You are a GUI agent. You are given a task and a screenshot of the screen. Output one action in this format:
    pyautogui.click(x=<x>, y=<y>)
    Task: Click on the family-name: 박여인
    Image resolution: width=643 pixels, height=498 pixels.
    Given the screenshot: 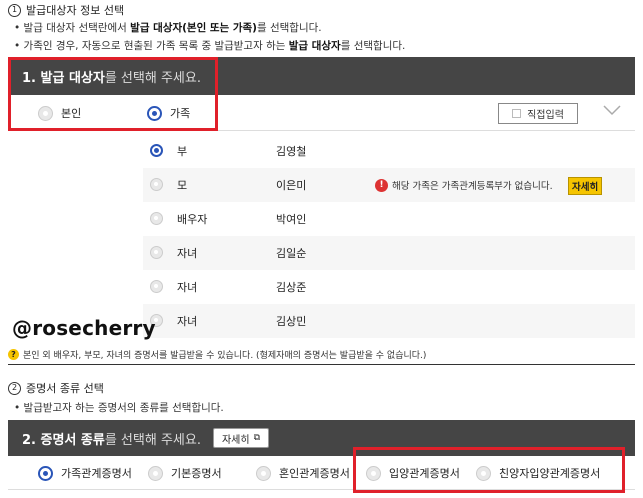 What is the action you would take?
    pyautogui.click(x=291, y=219)
    